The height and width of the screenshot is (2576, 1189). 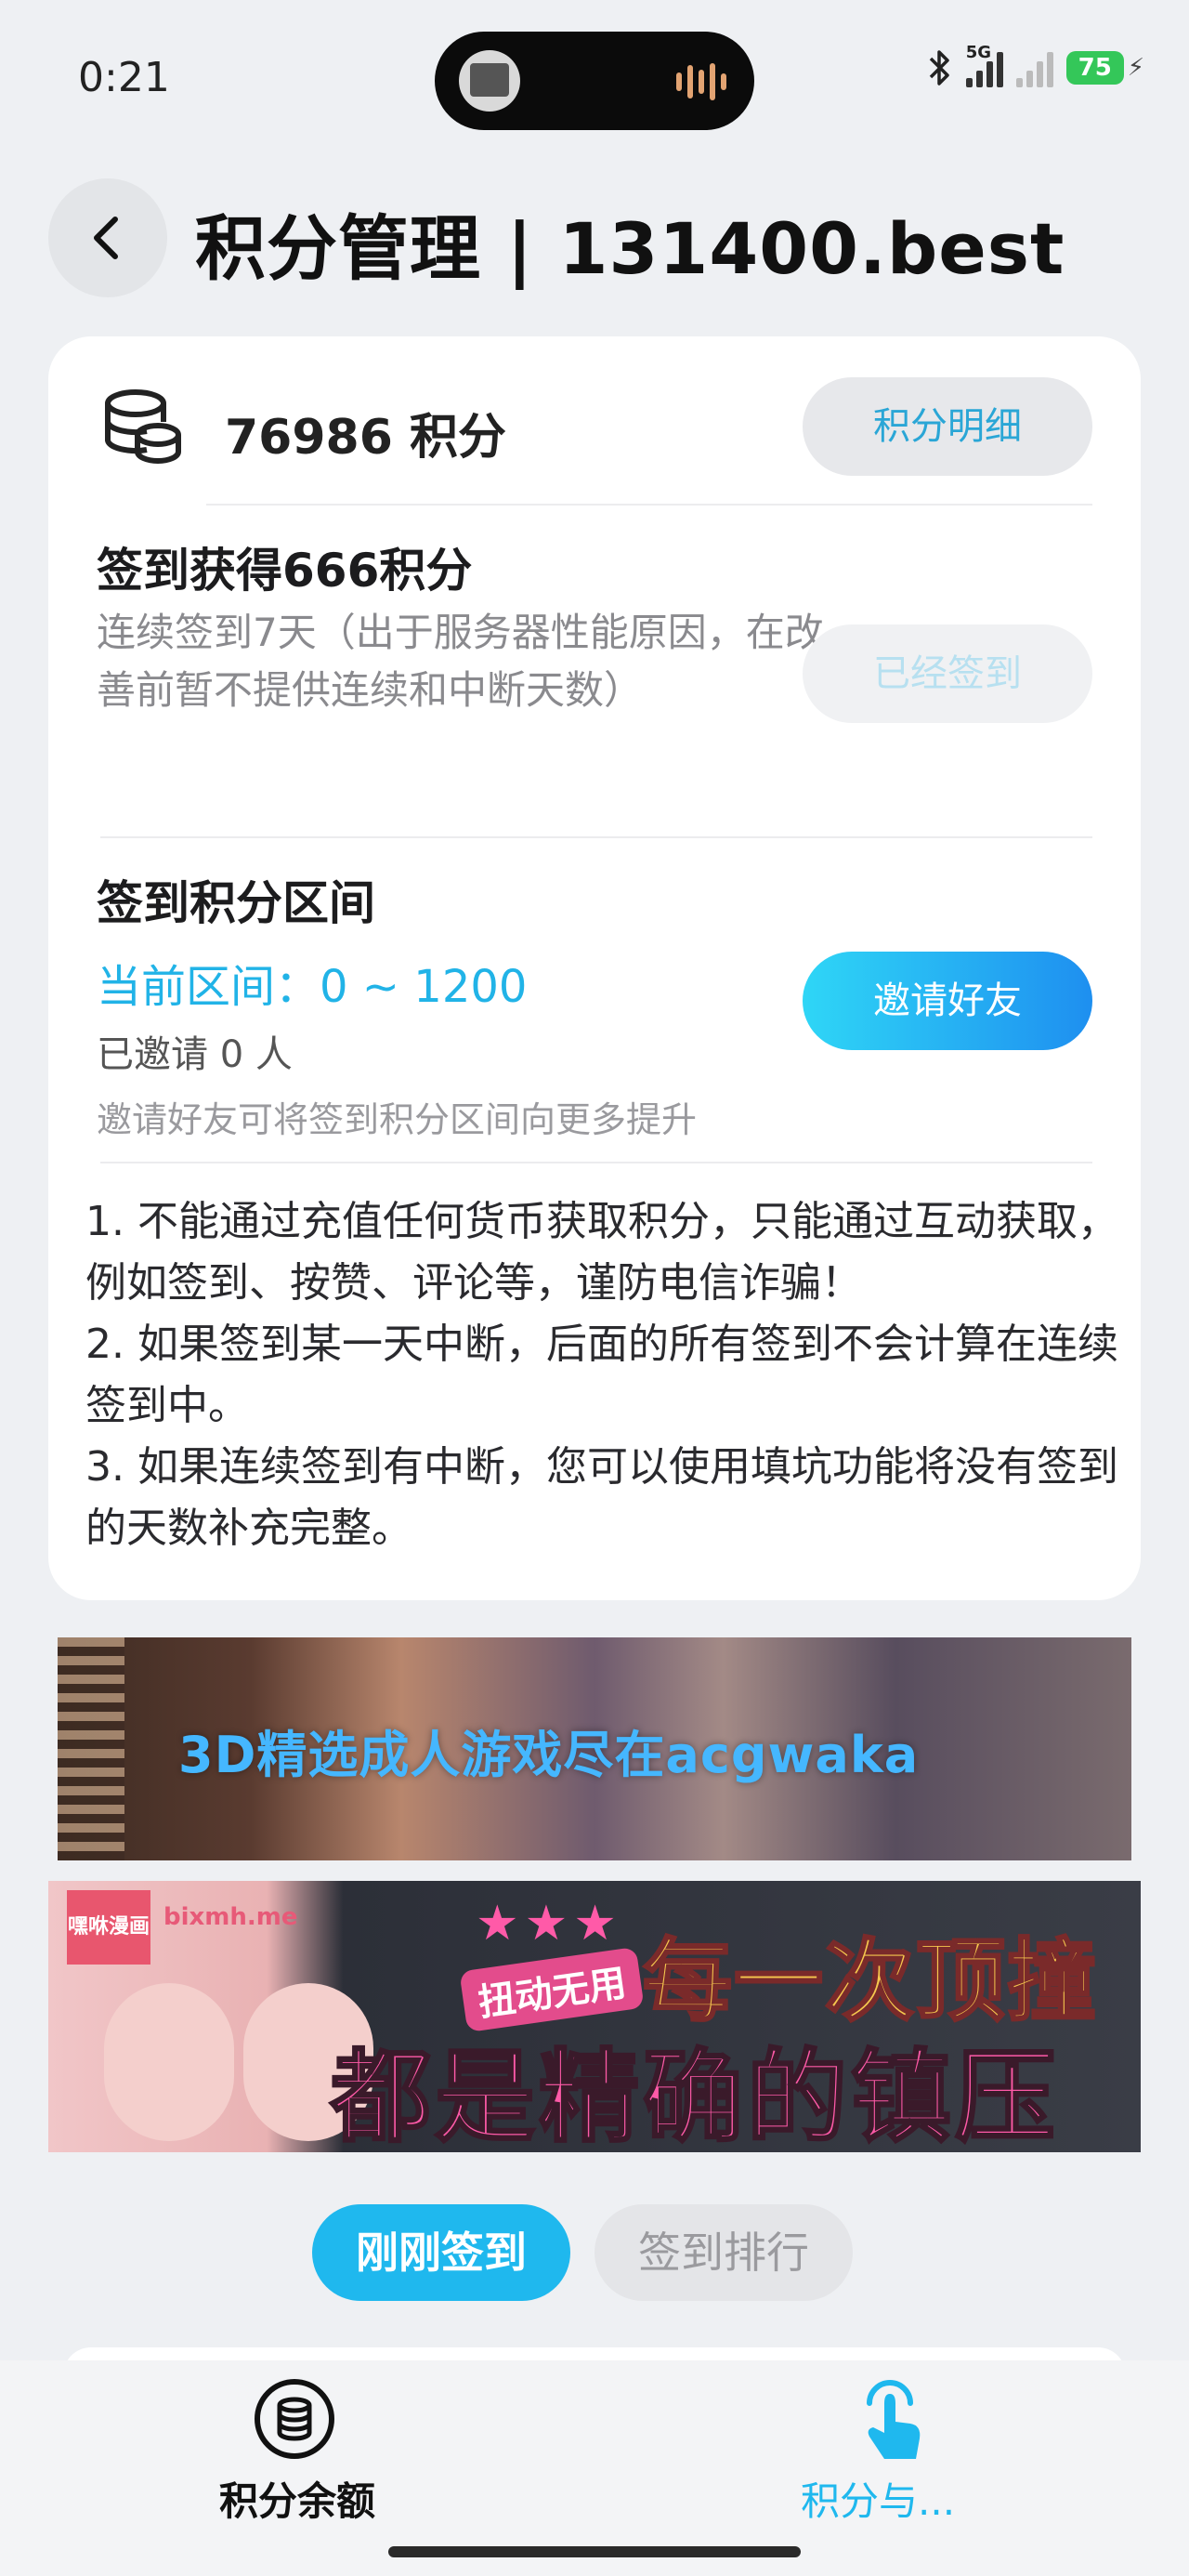 What do you see at coordinates (397, 1119) in the screenshot?
I see `range-hint: 邀请好友可将签到积分区间向更多提升` at bounding box center [397, 1119].